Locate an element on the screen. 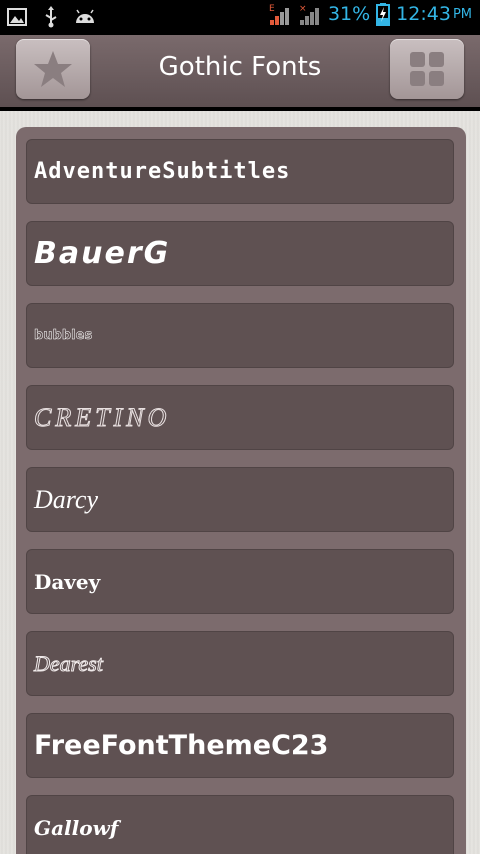 The width and height of the screenshot is (480, 854). font-name: BauerG is located at coordinates (102, 253).